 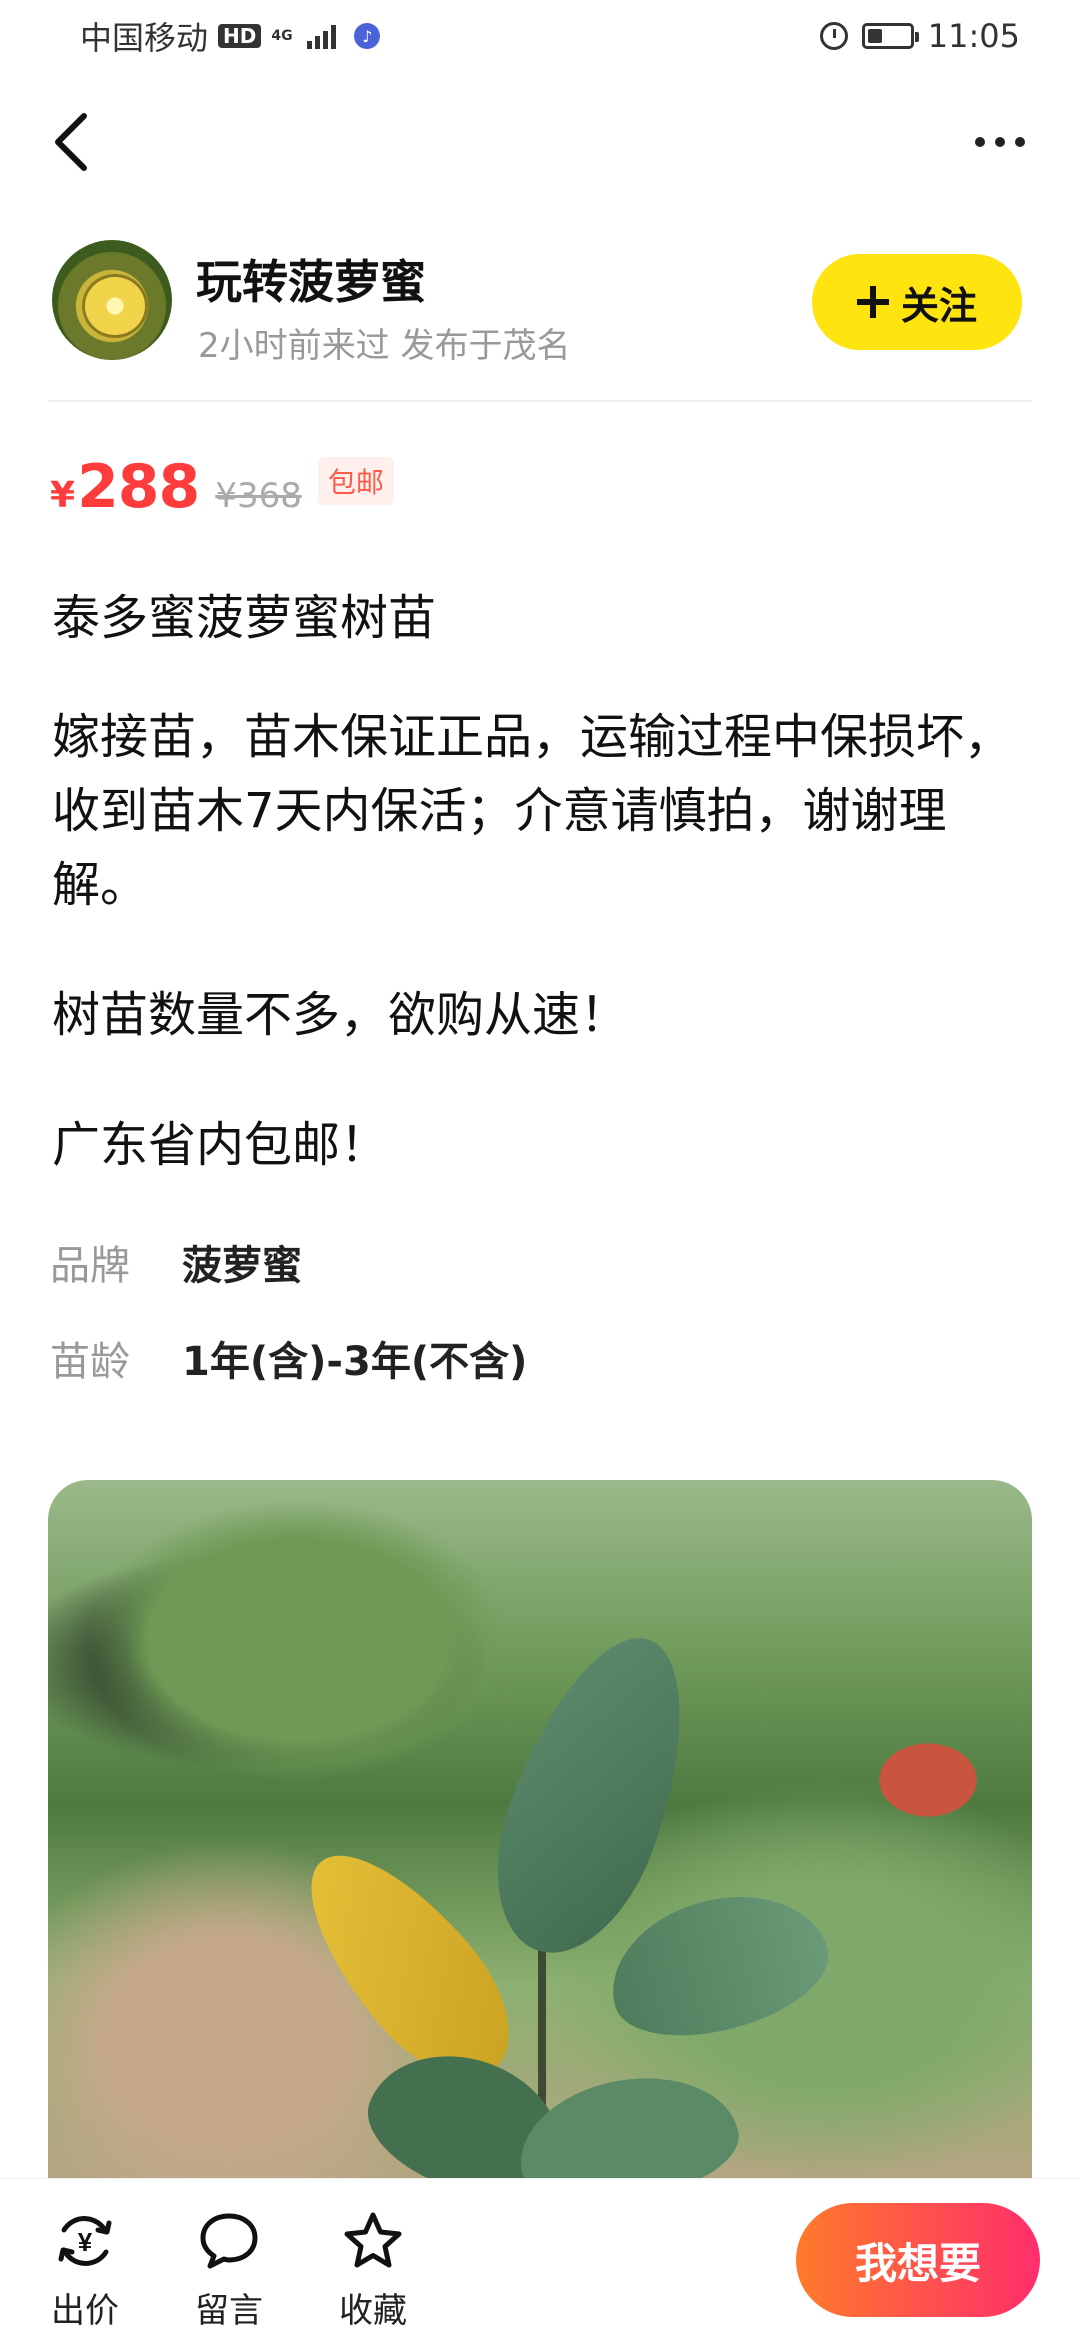 I want to click on status-right: 11:05, so click(x=919, y=36).